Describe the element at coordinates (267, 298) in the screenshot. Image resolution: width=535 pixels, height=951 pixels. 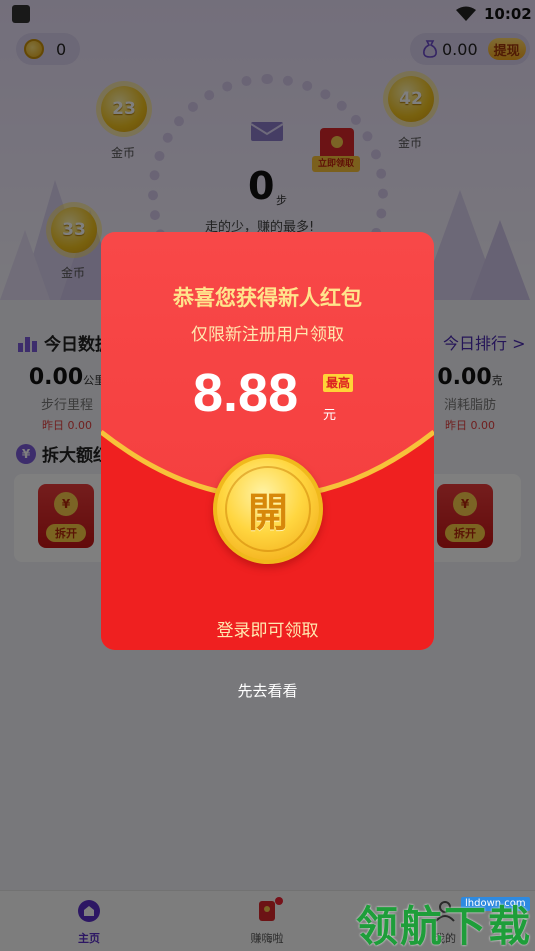
I see `modal-title: 恭喜您获得新人红包` at that location.